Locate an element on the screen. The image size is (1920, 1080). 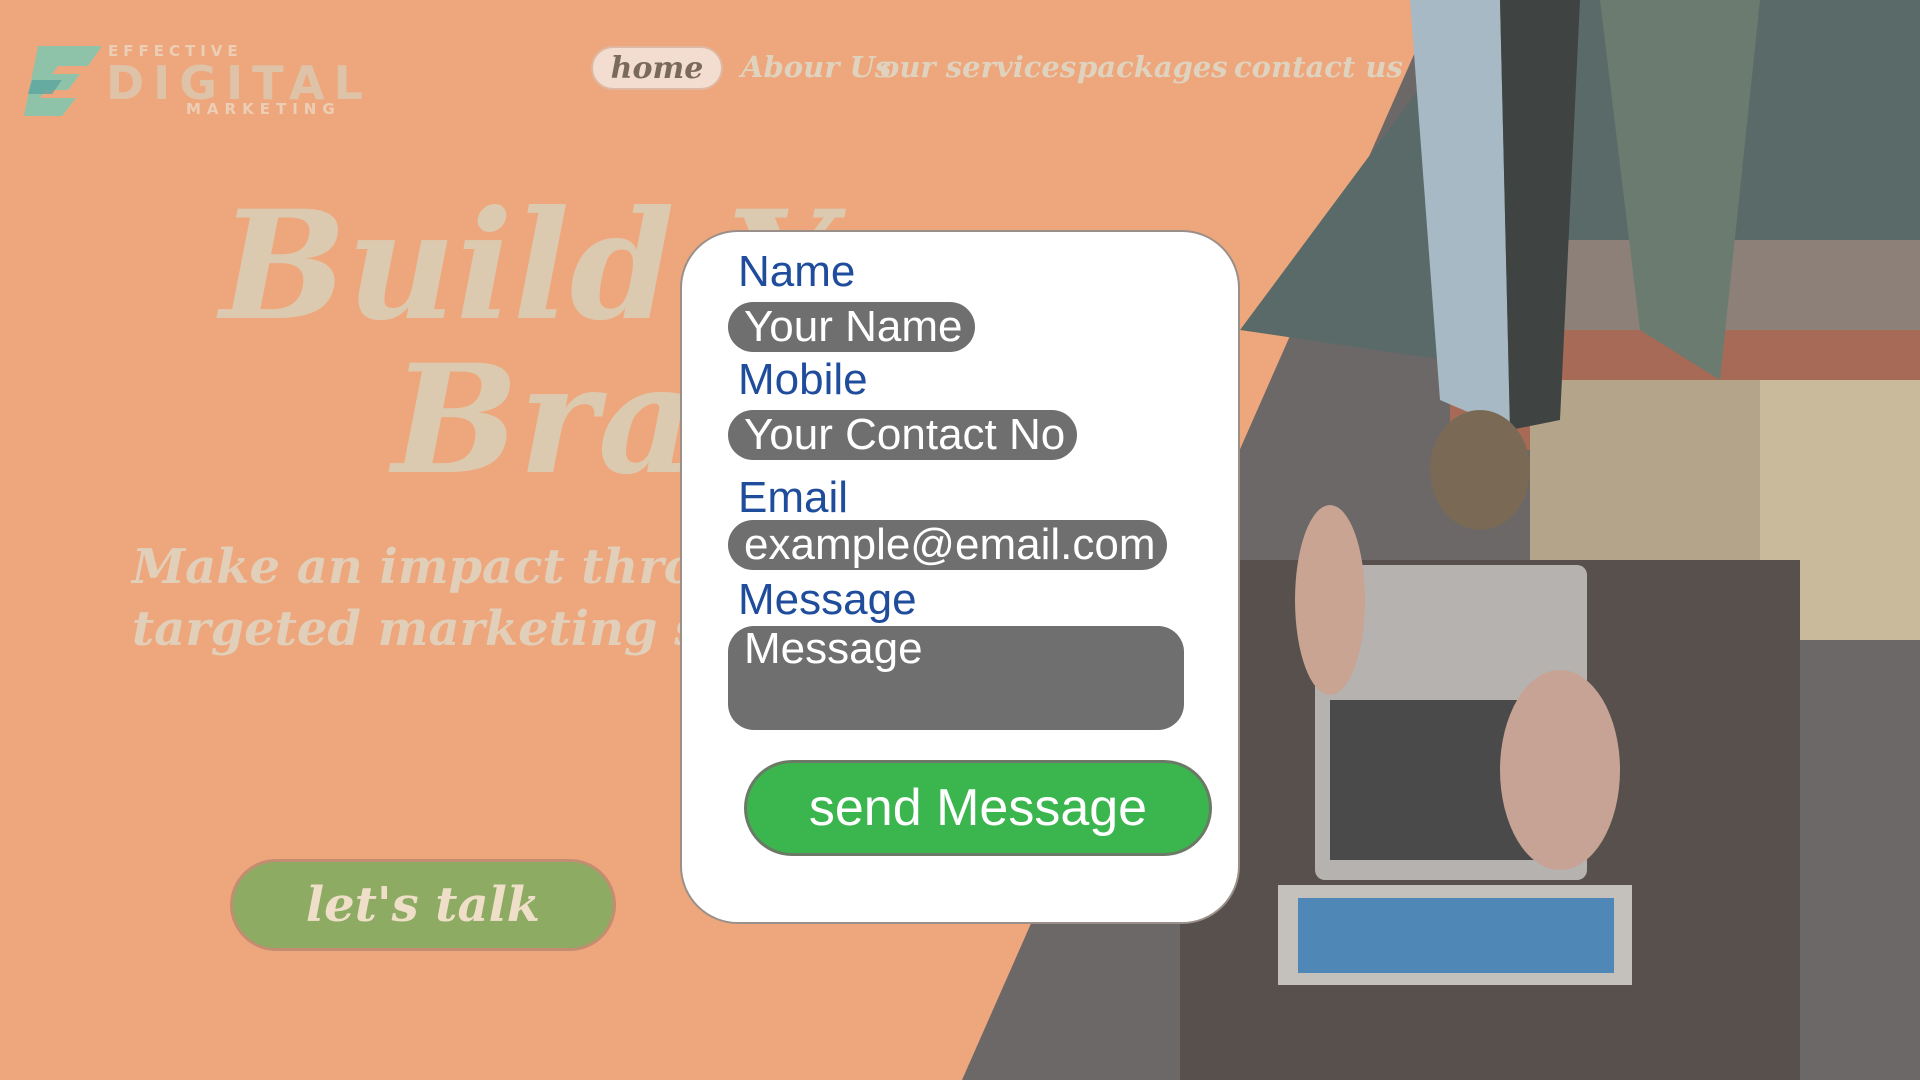
lets-talk-button: let's talk is located at coordinates (423, 905).